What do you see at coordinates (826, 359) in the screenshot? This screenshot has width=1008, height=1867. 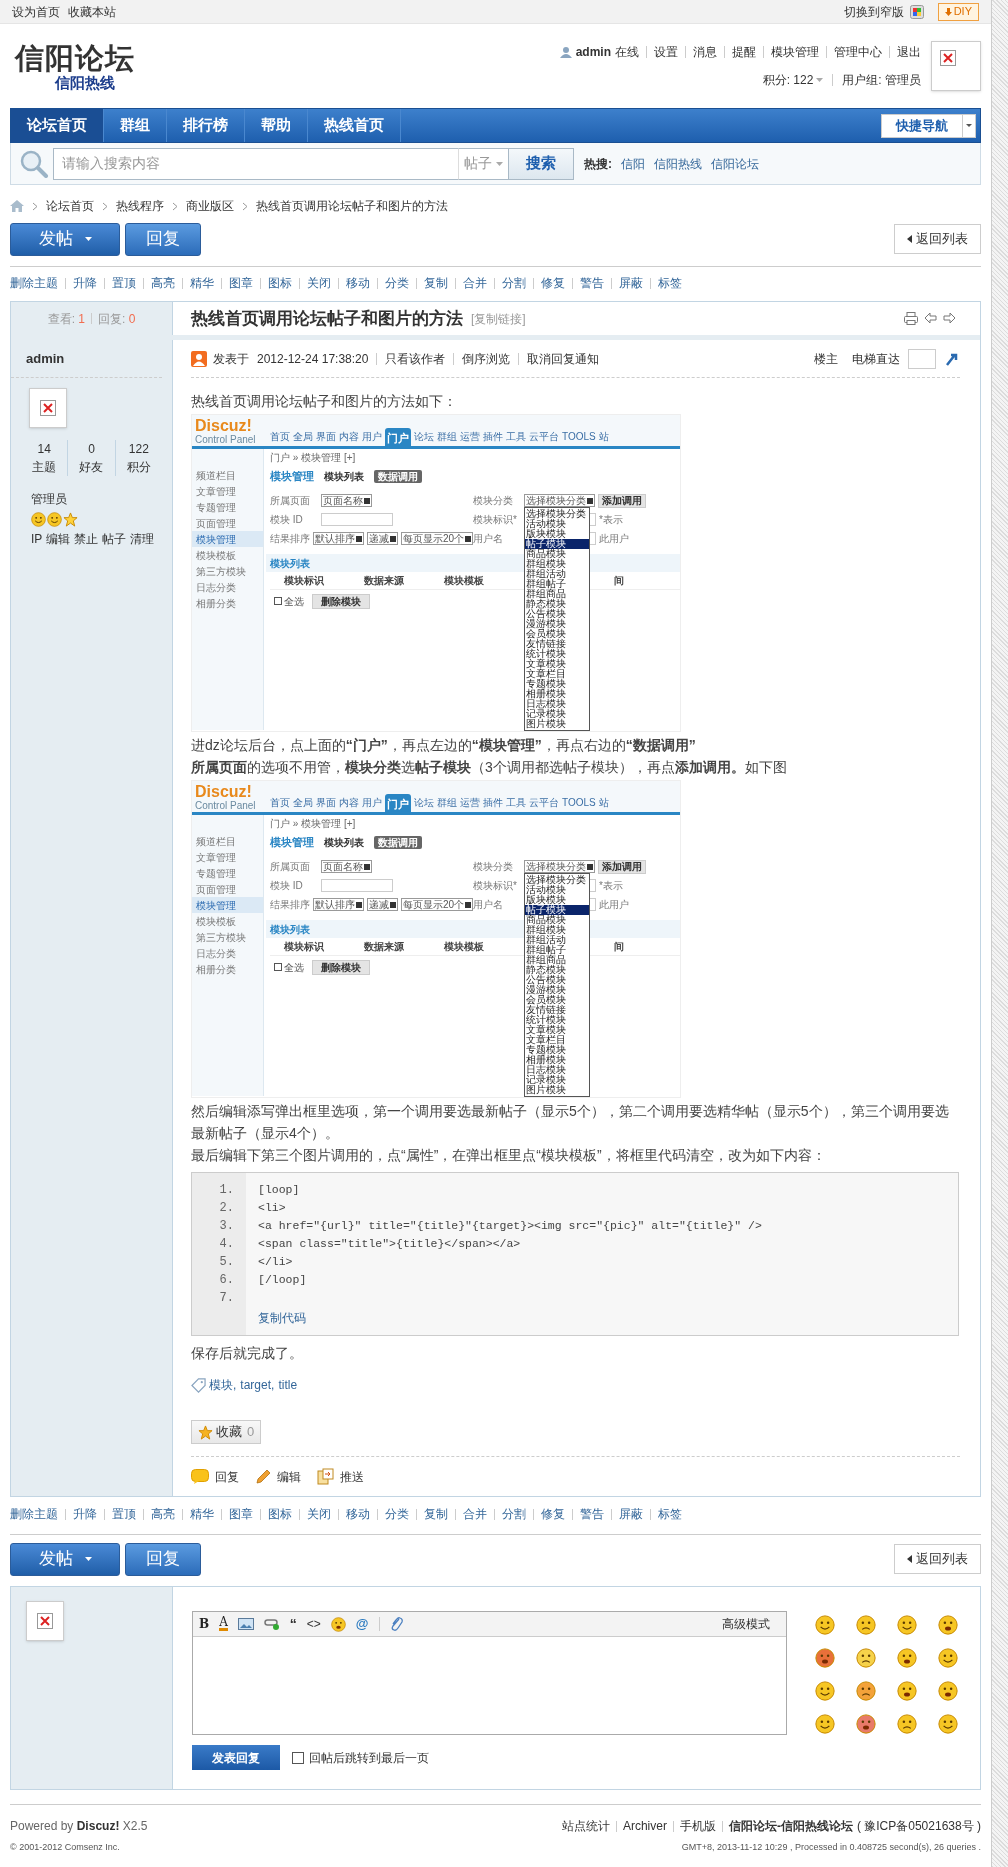 I see `floor-label: 楼主` at bounding box center [826, 359].